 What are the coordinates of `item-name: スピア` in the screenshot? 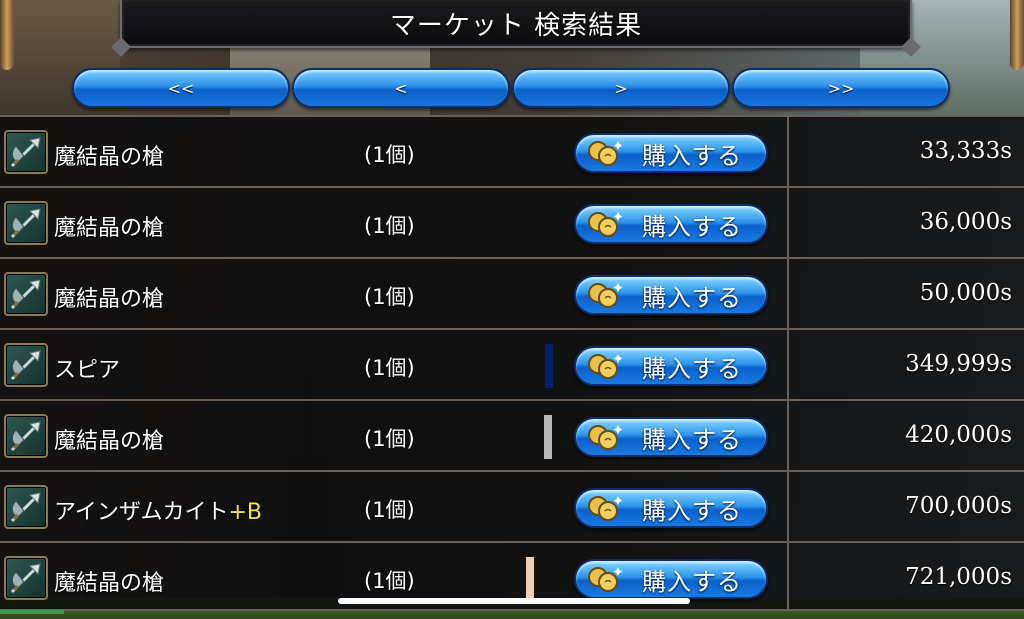 It's located at (87, 368).